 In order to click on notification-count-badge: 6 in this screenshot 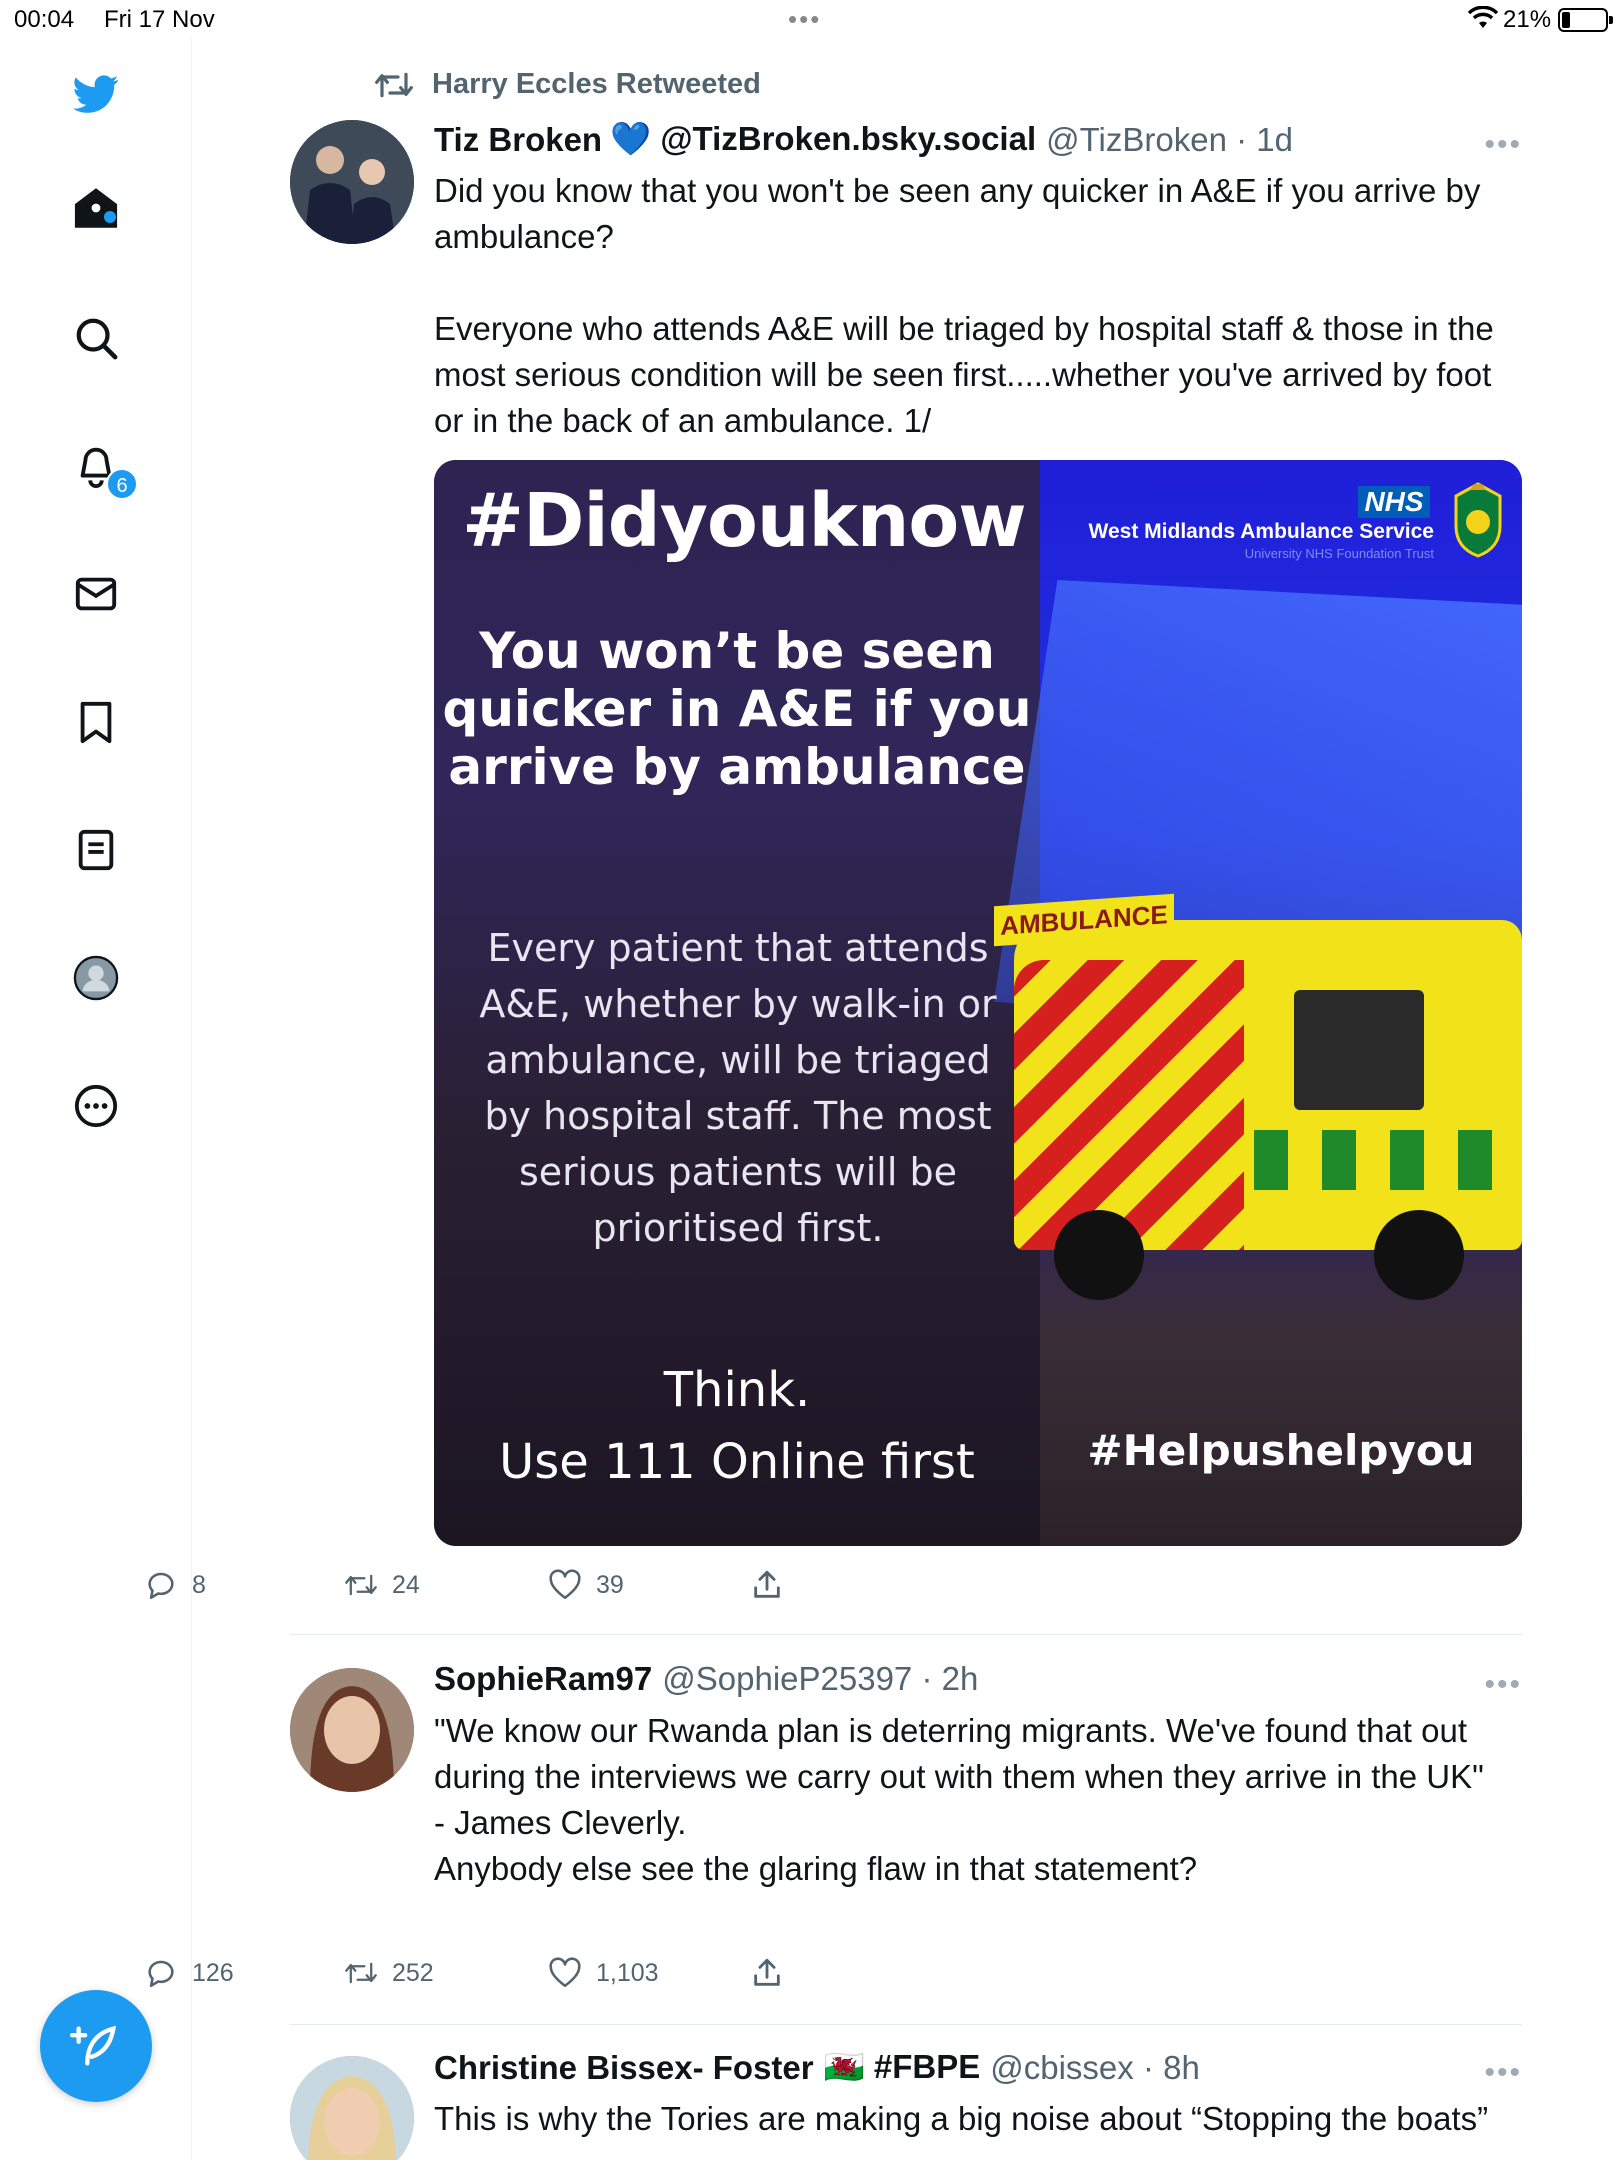, I will do `click(122, 484)`.